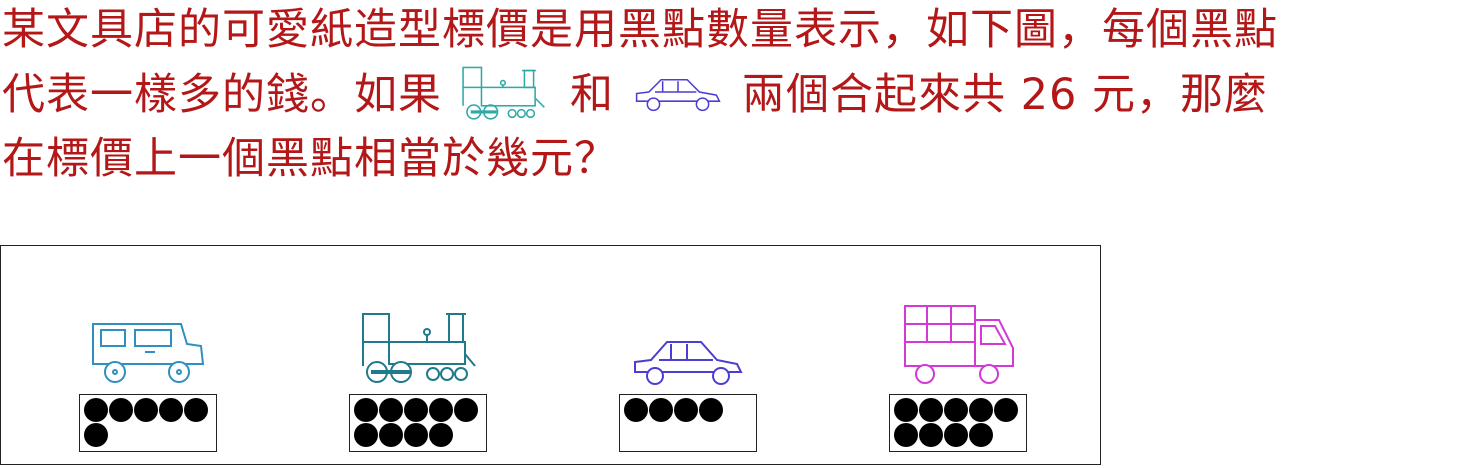  What do you see at coordinates (222, 95) in the screenshot?
I see `question-text-segment: 代表一樣多的錢。如果` at bounding box center [222, 95].